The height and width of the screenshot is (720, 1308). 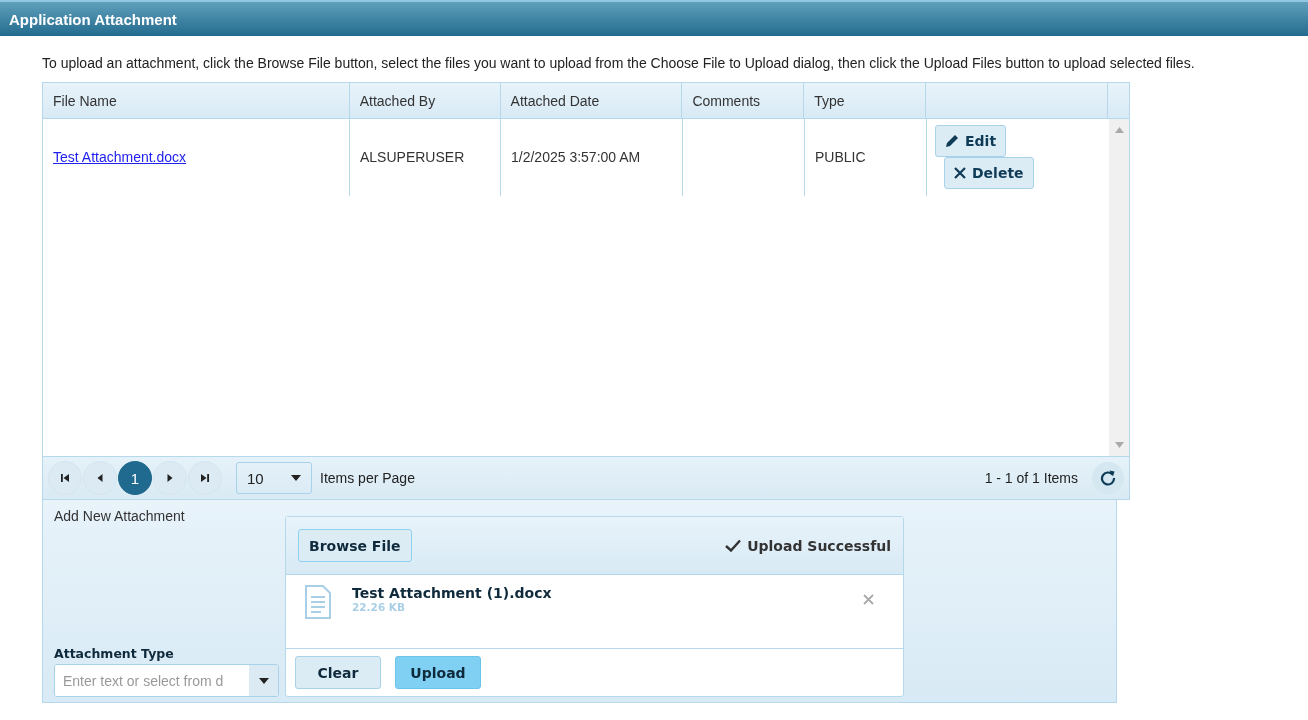 I want to click on last-page-icon, so click(x=205, y=478).